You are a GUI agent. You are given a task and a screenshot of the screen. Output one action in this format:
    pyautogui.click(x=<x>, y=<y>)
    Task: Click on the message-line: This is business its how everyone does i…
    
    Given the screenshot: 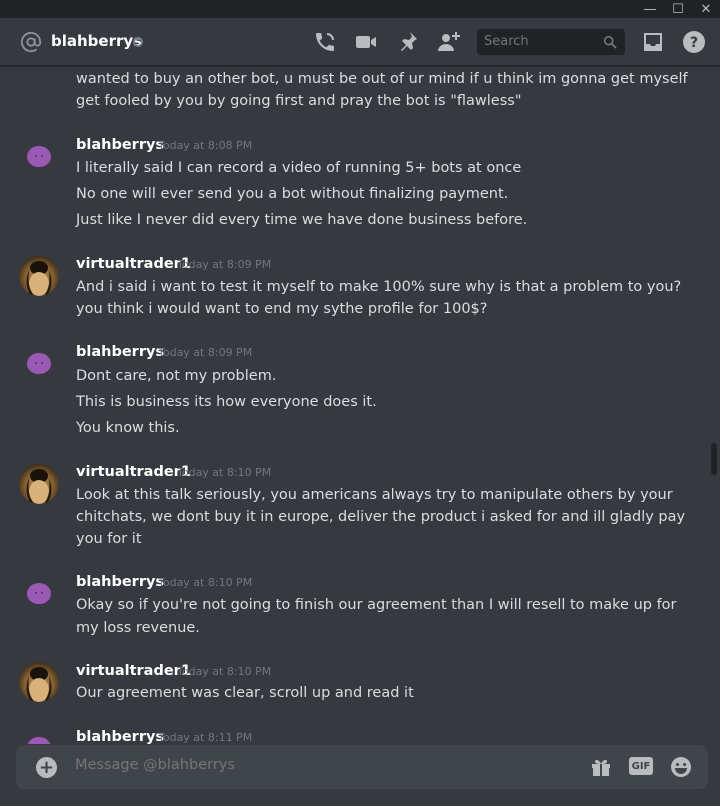 What is the action you would take?
    pyautogui.click(x=226, y=402)
    